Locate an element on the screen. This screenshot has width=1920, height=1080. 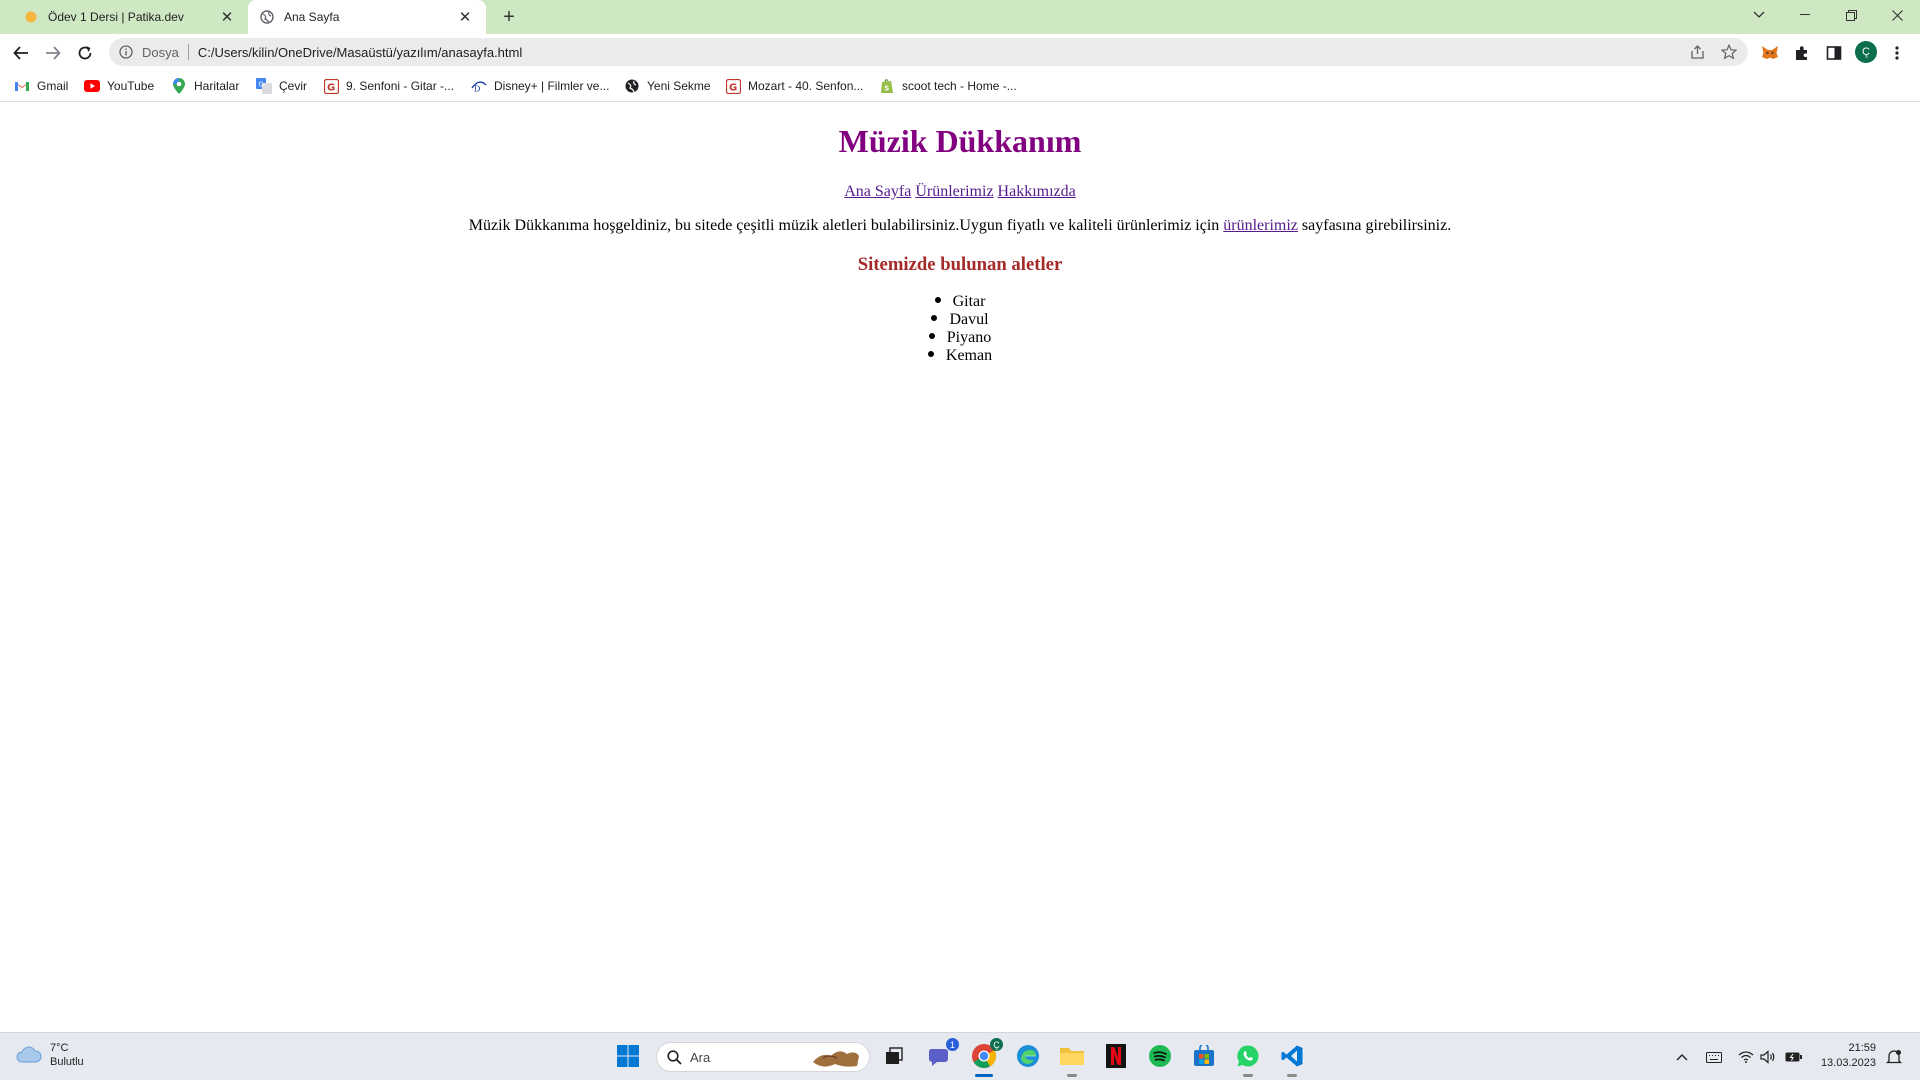
weather-condition: Bulutlu is located at coordinates (67, 1062).